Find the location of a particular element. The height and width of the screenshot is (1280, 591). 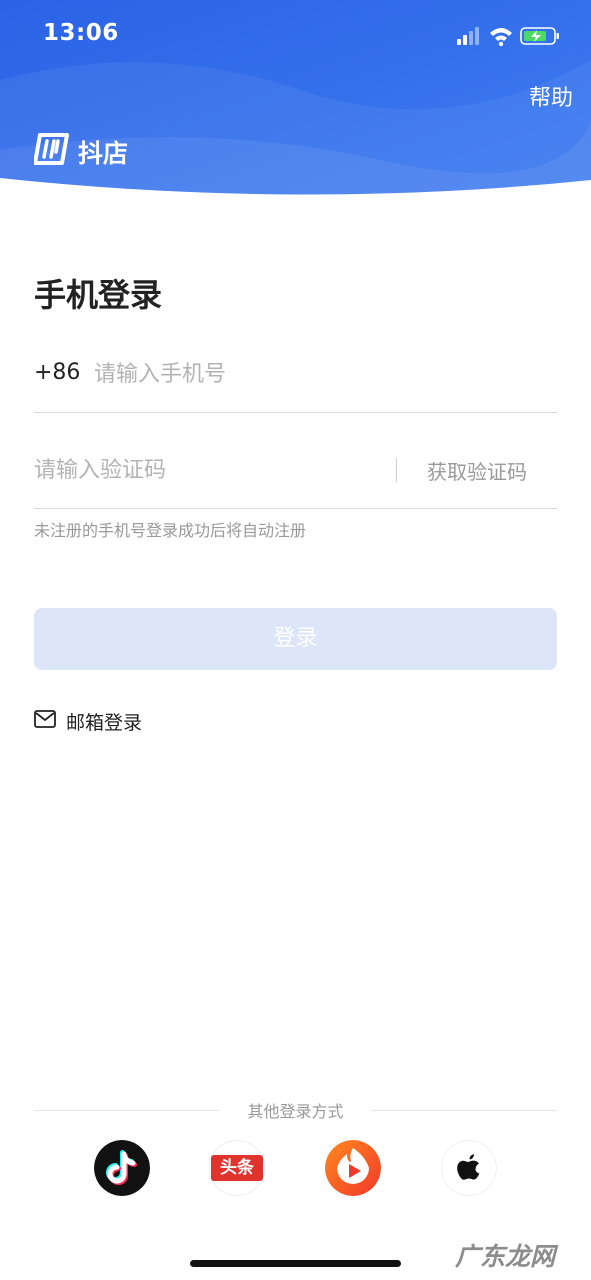

toutiao-icon: 头条 is located at coordinates (237, 1168).